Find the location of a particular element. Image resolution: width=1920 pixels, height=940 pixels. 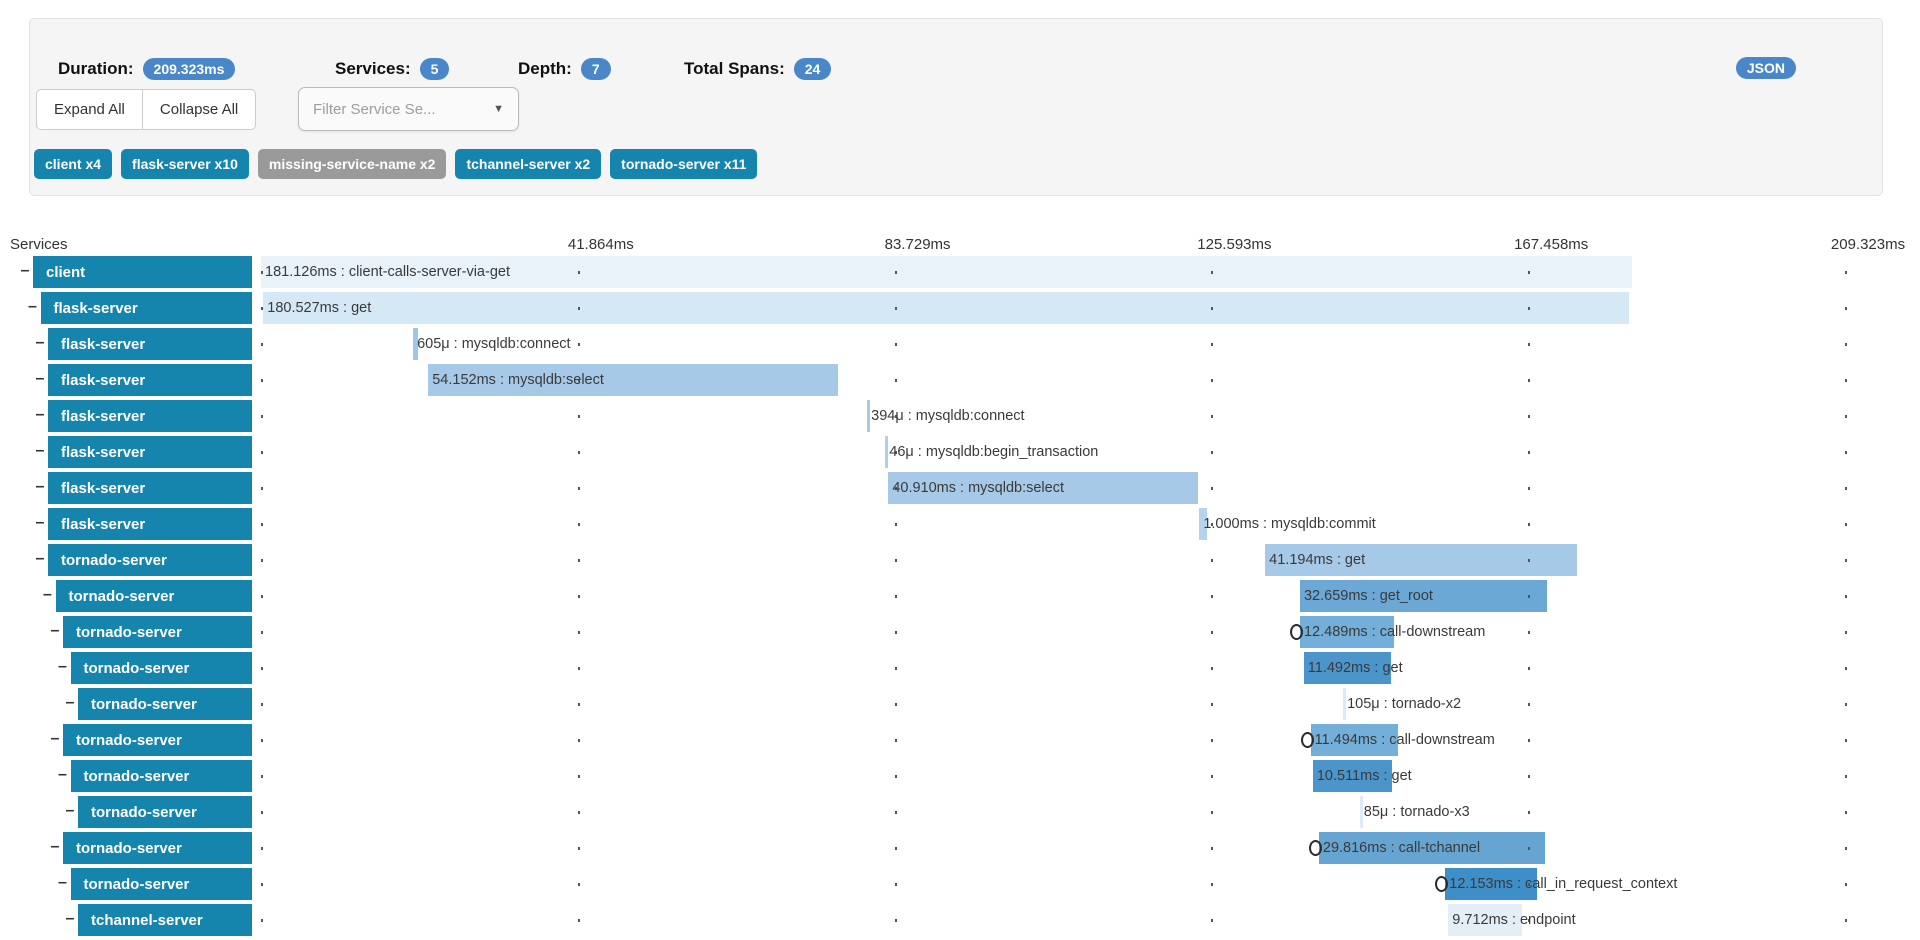

span-label: 1.000ms : mysqldb:commit is located at coordinates (1289, 524).